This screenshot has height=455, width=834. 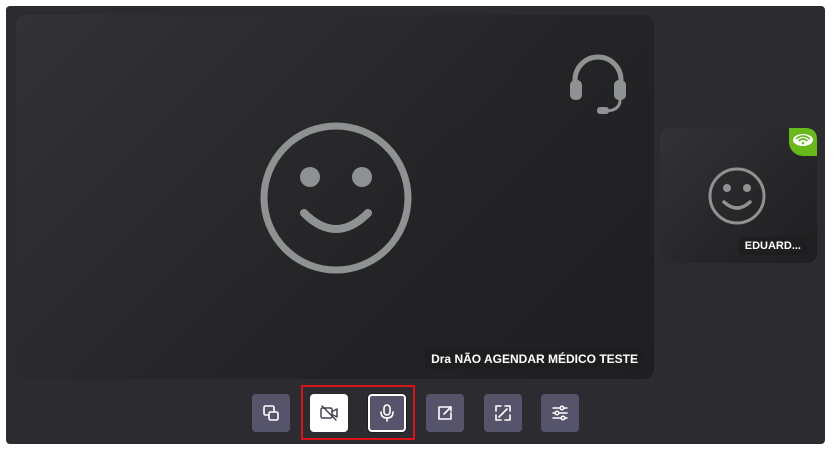 I want to click on sliders-icon, so click(x=560, y=413).